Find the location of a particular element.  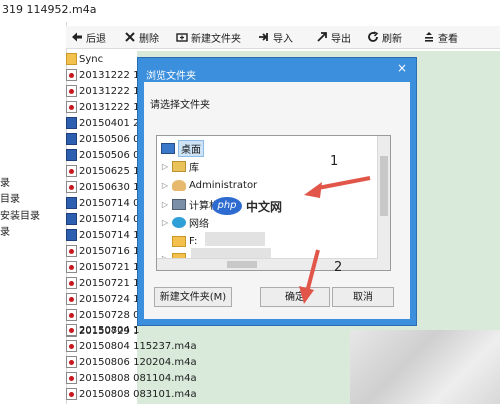

list-item: 20150714 1 is located at coordinates (101, 235).